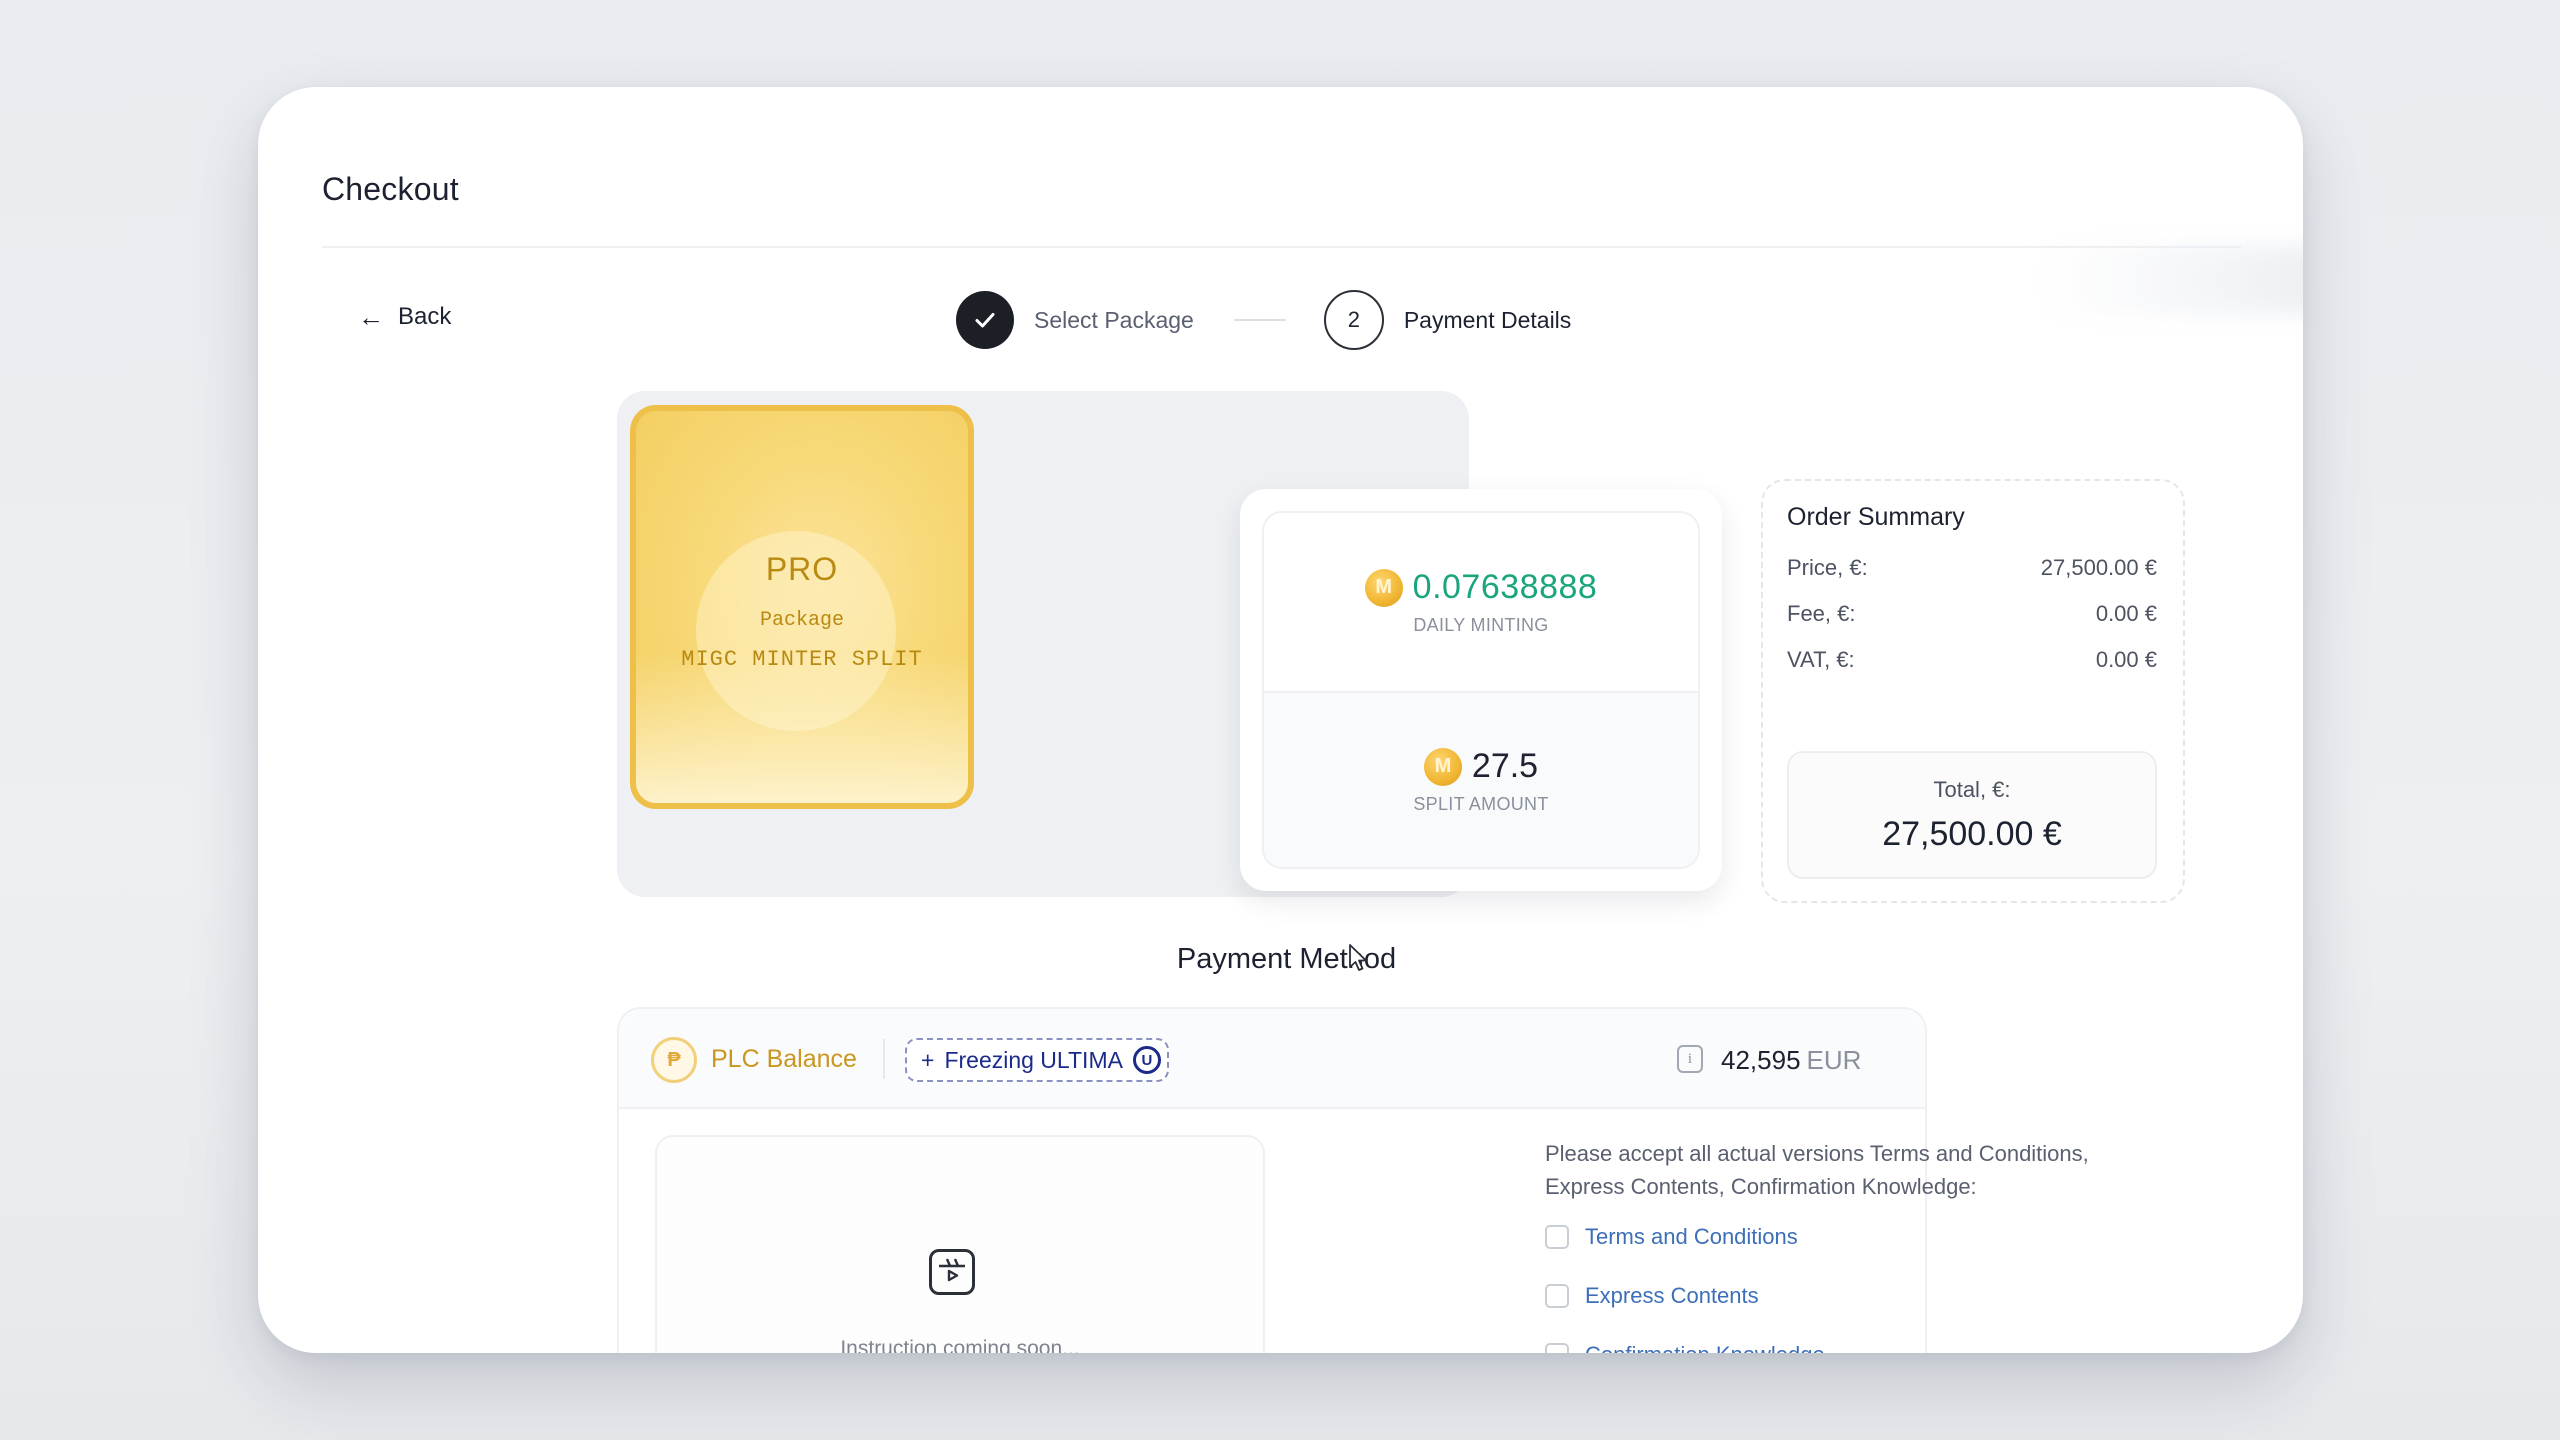  Describe the element at coordinates (1033, 1059) in the screenshot. I see `freeze-label: Freezing ULTIMA` at that location.